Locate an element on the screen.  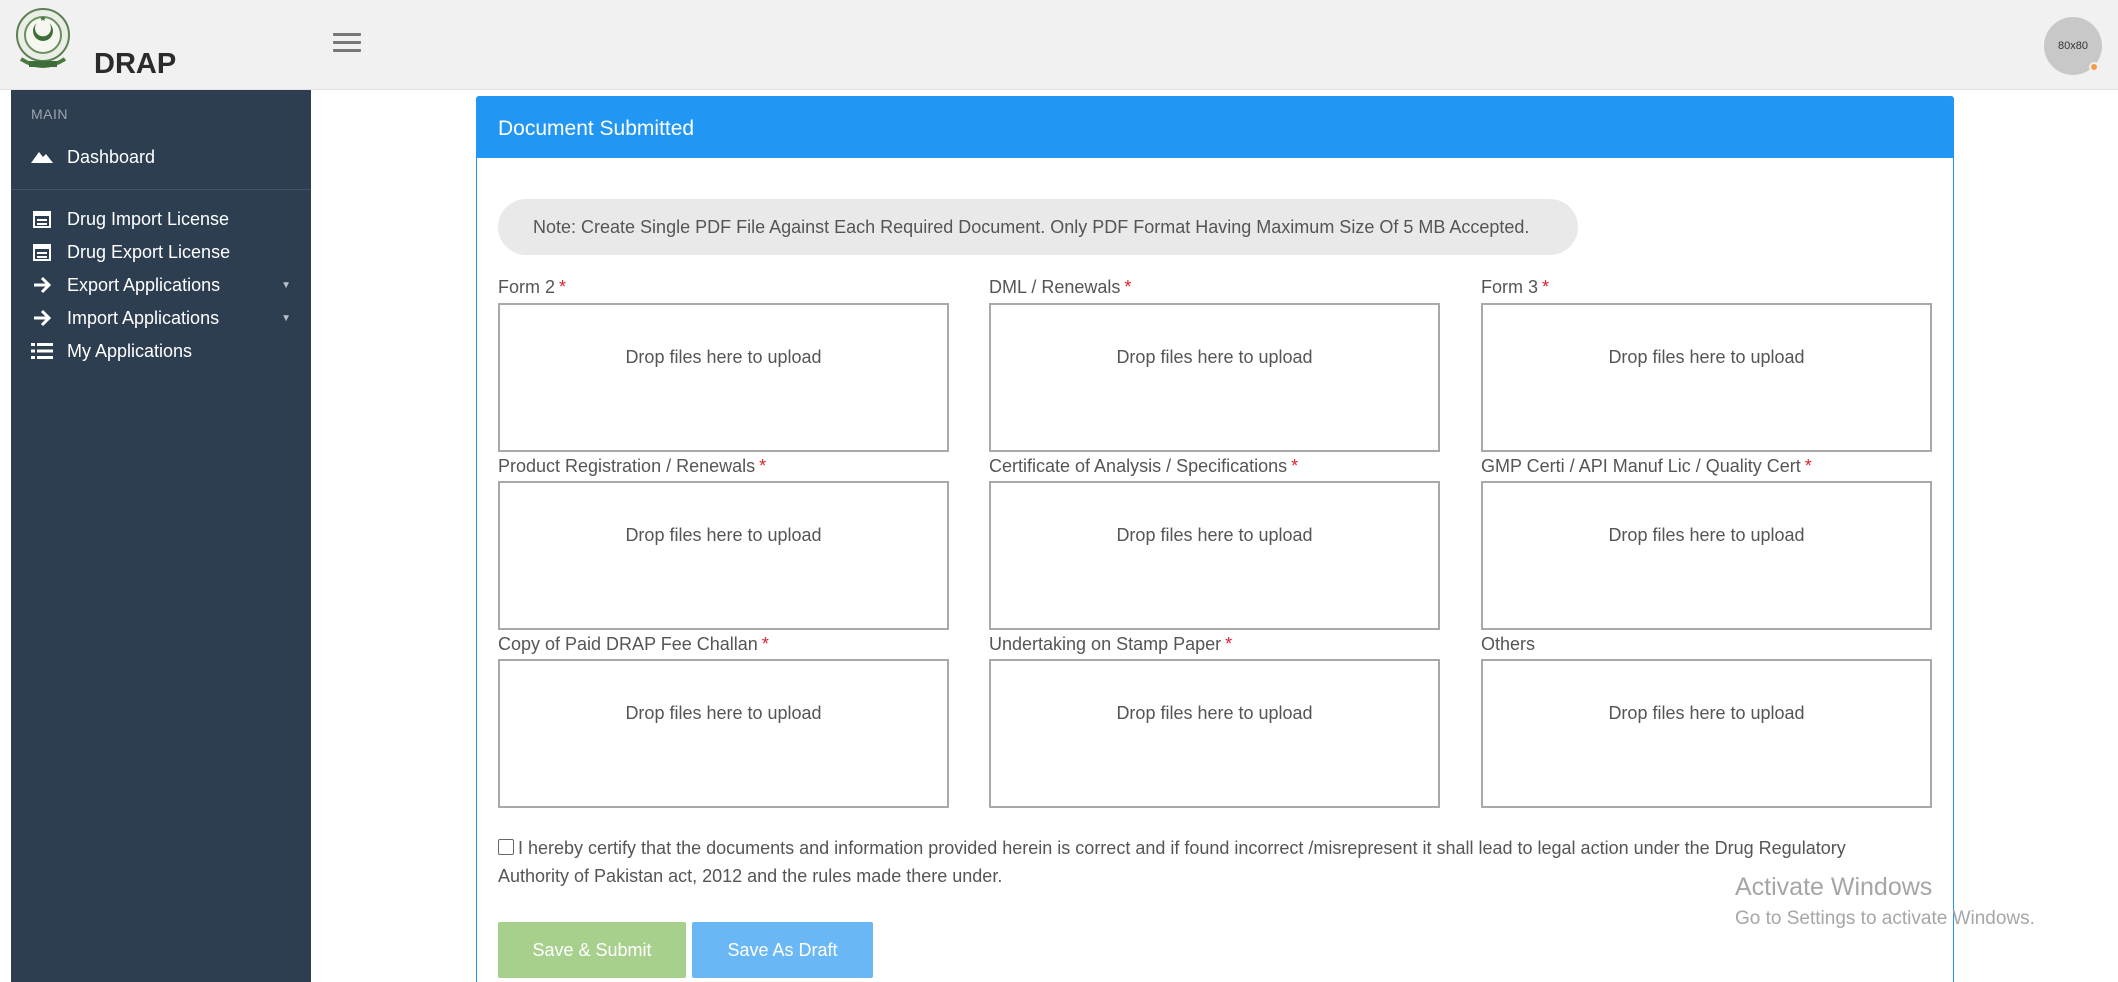
list-icon is located at coordinates (42, 351).